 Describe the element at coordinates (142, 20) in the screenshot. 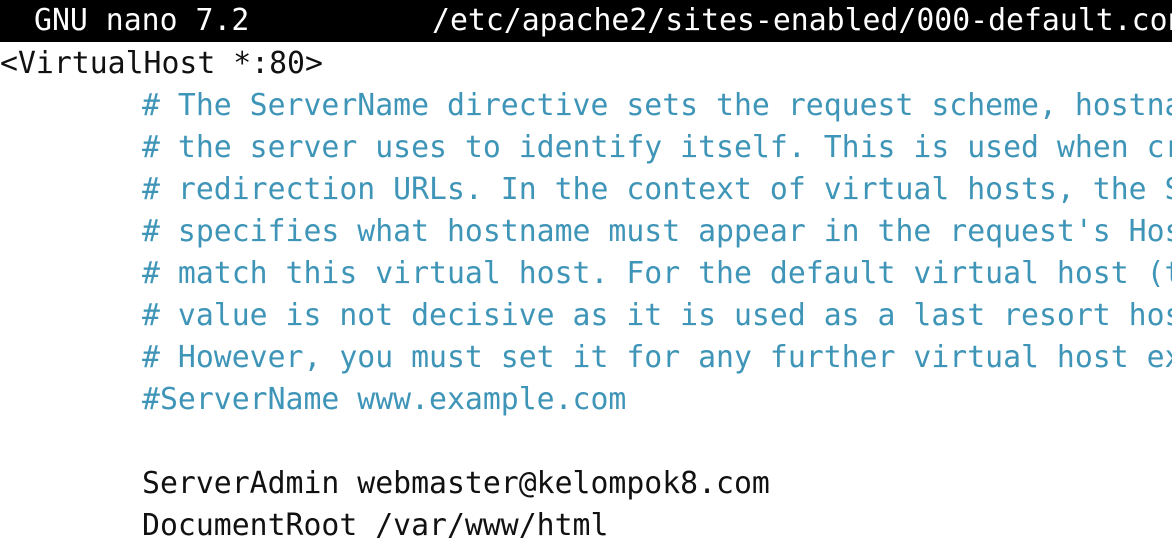

I see `app-name: GNU nano 7.2` at that location.